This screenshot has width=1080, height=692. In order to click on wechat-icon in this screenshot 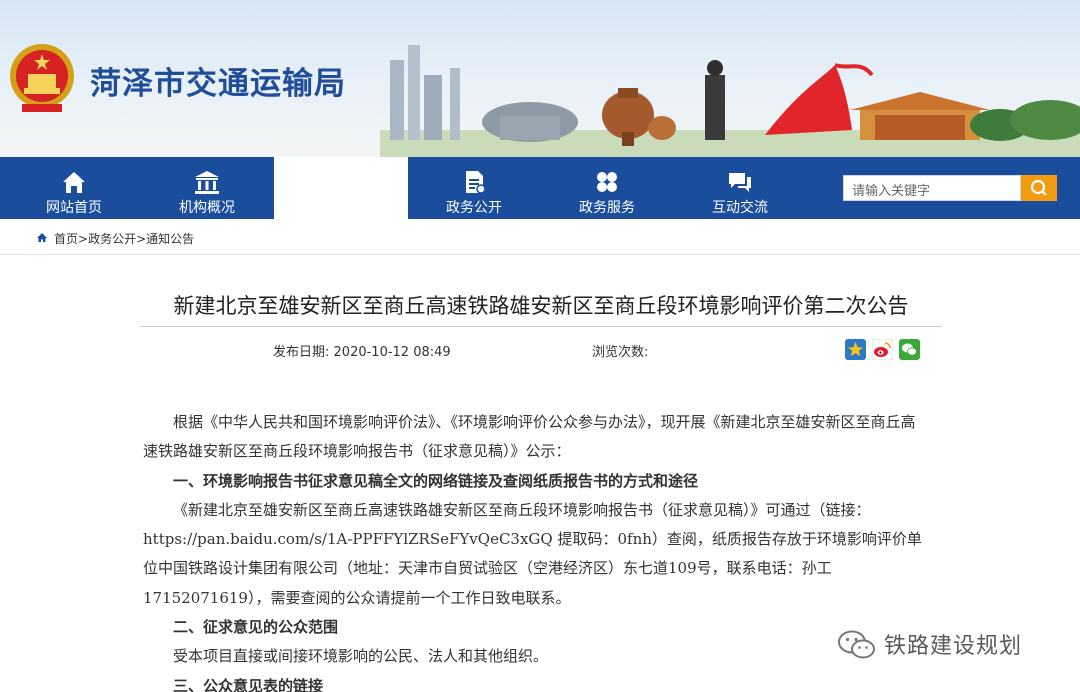, I will do `click(909, 349)`.